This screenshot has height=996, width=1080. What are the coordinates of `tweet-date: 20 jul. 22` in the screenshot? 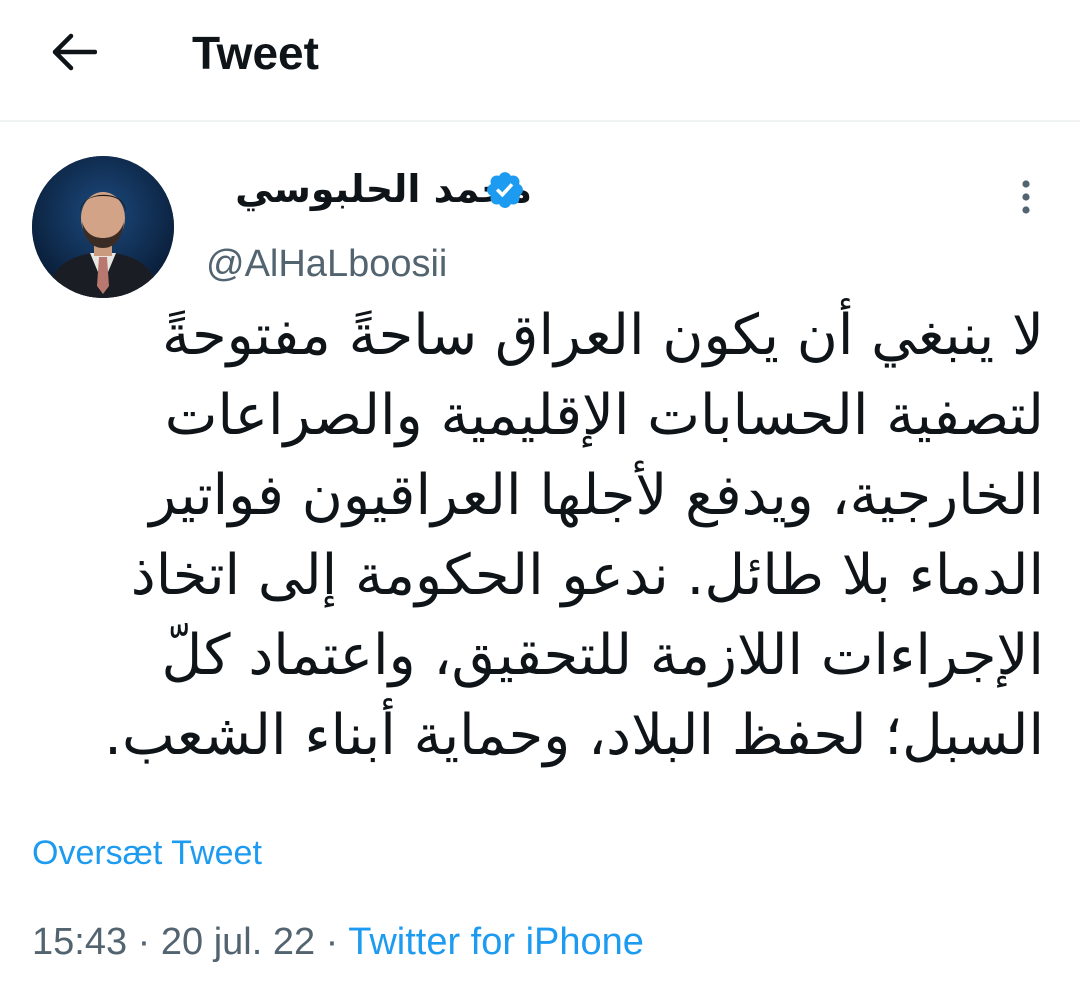 It's located at (238, 942).